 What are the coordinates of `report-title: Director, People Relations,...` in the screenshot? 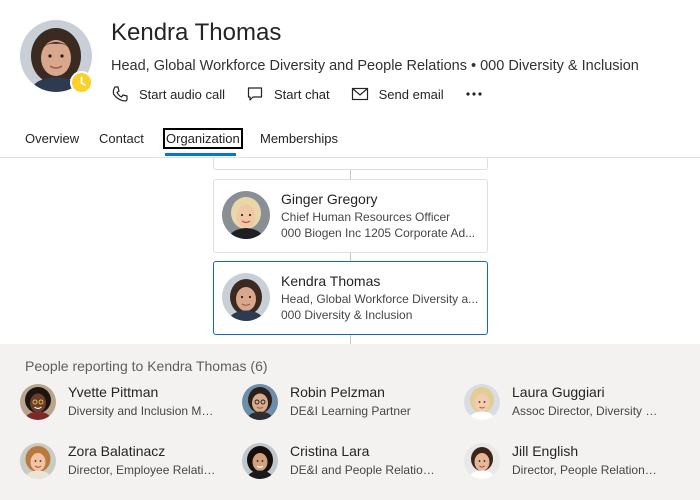 It's located at (587, 470).